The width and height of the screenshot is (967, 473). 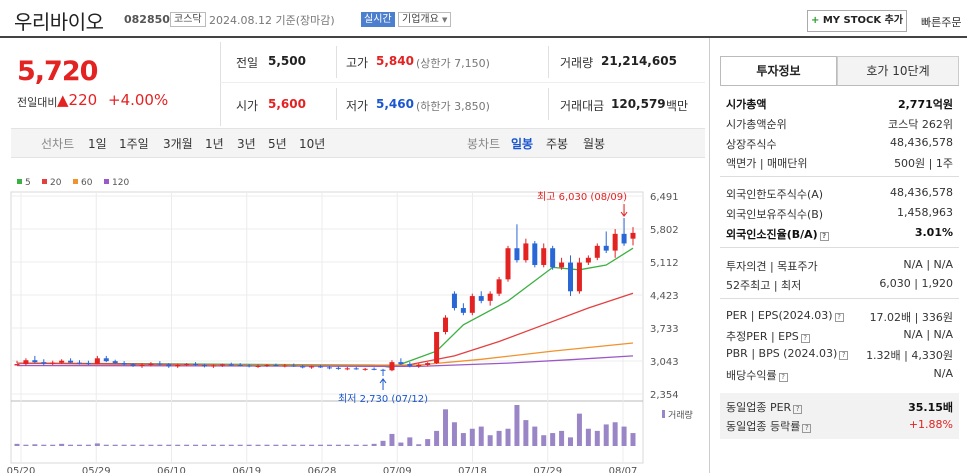 What do you see at coordinates (764, 285) in the screenshot?
I see `week52-label: 52주최고 | 최저` at bounding box center [764, 285].